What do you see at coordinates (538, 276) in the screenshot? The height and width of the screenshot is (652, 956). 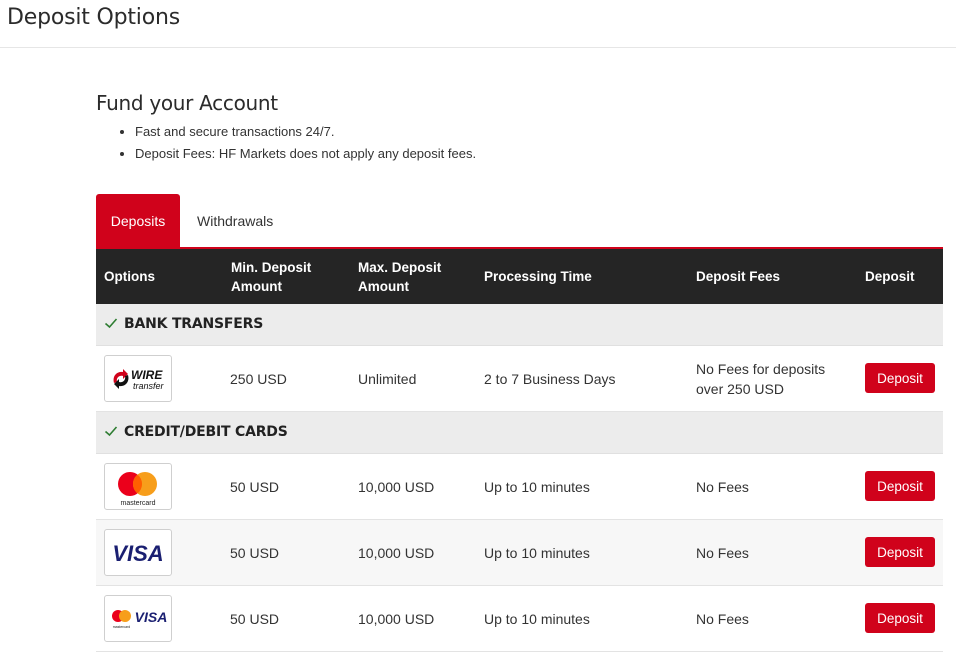 I see `col-processing-time: Processing Time` at bounding box center [538, 276].